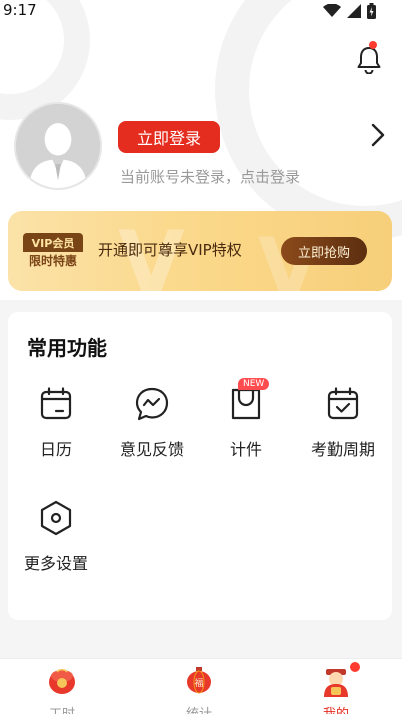 This screenshot has height=714, width=402. What do you see at coordinates (369, 59) in the screenshot?
I see `bell-icon` at bounding box center [369, 59].